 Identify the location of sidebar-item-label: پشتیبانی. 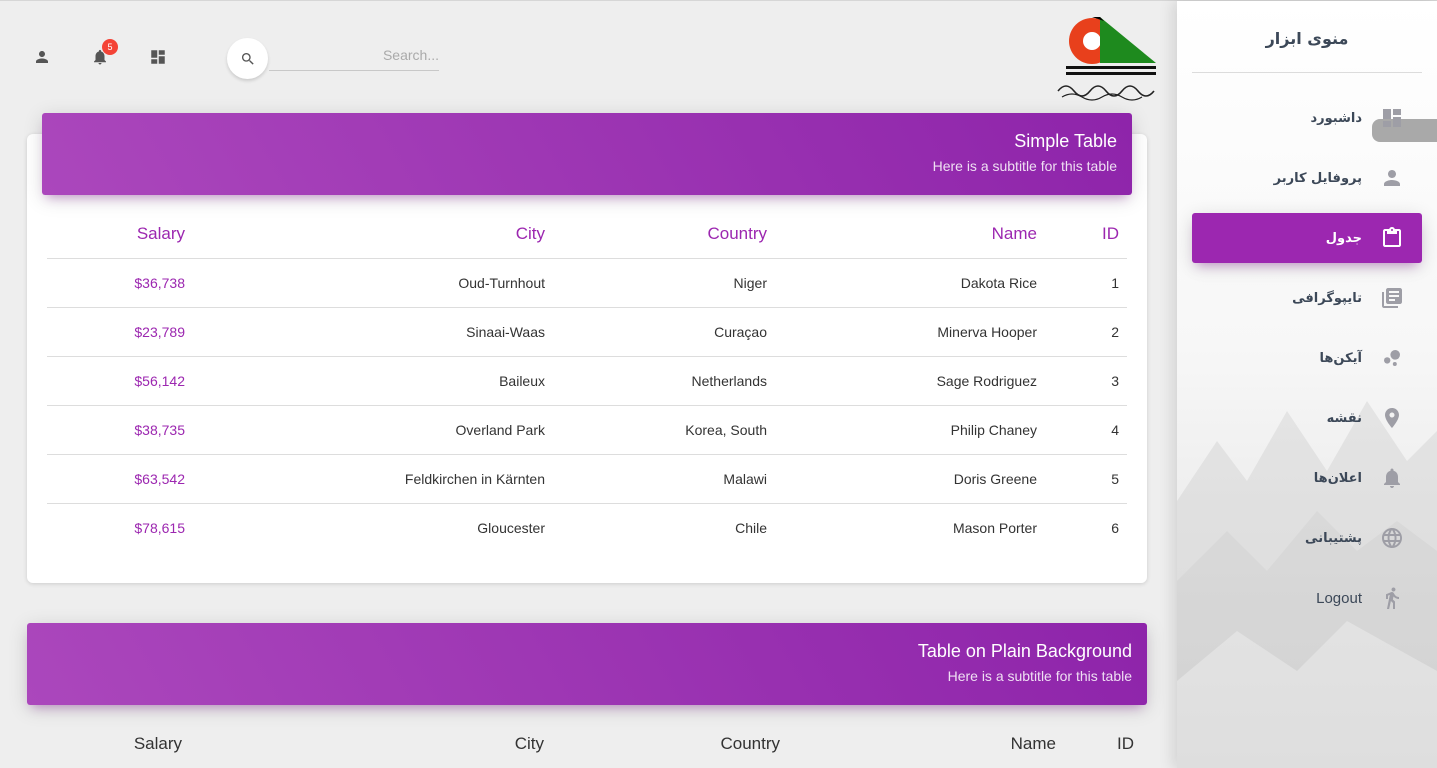
(1333, 538).